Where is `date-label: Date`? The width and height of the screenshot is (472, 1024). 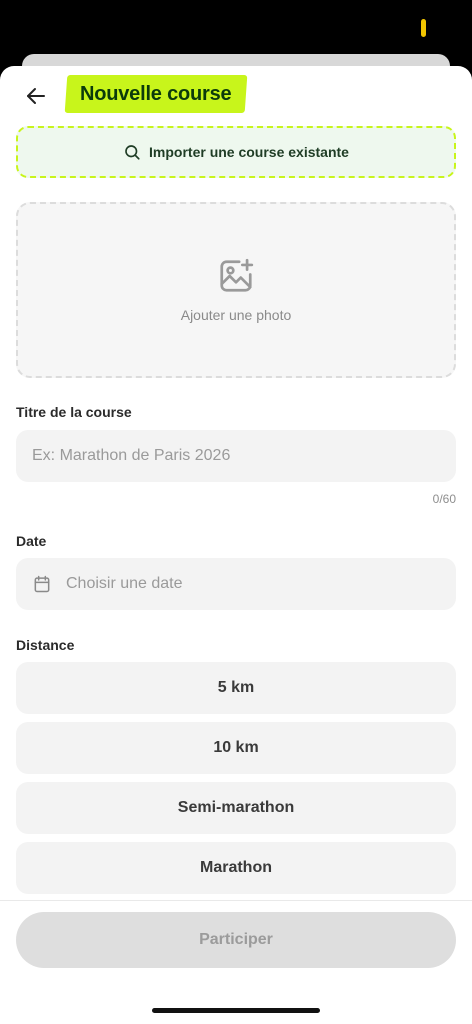
date-label: Date is located at coordinates (31, 541).